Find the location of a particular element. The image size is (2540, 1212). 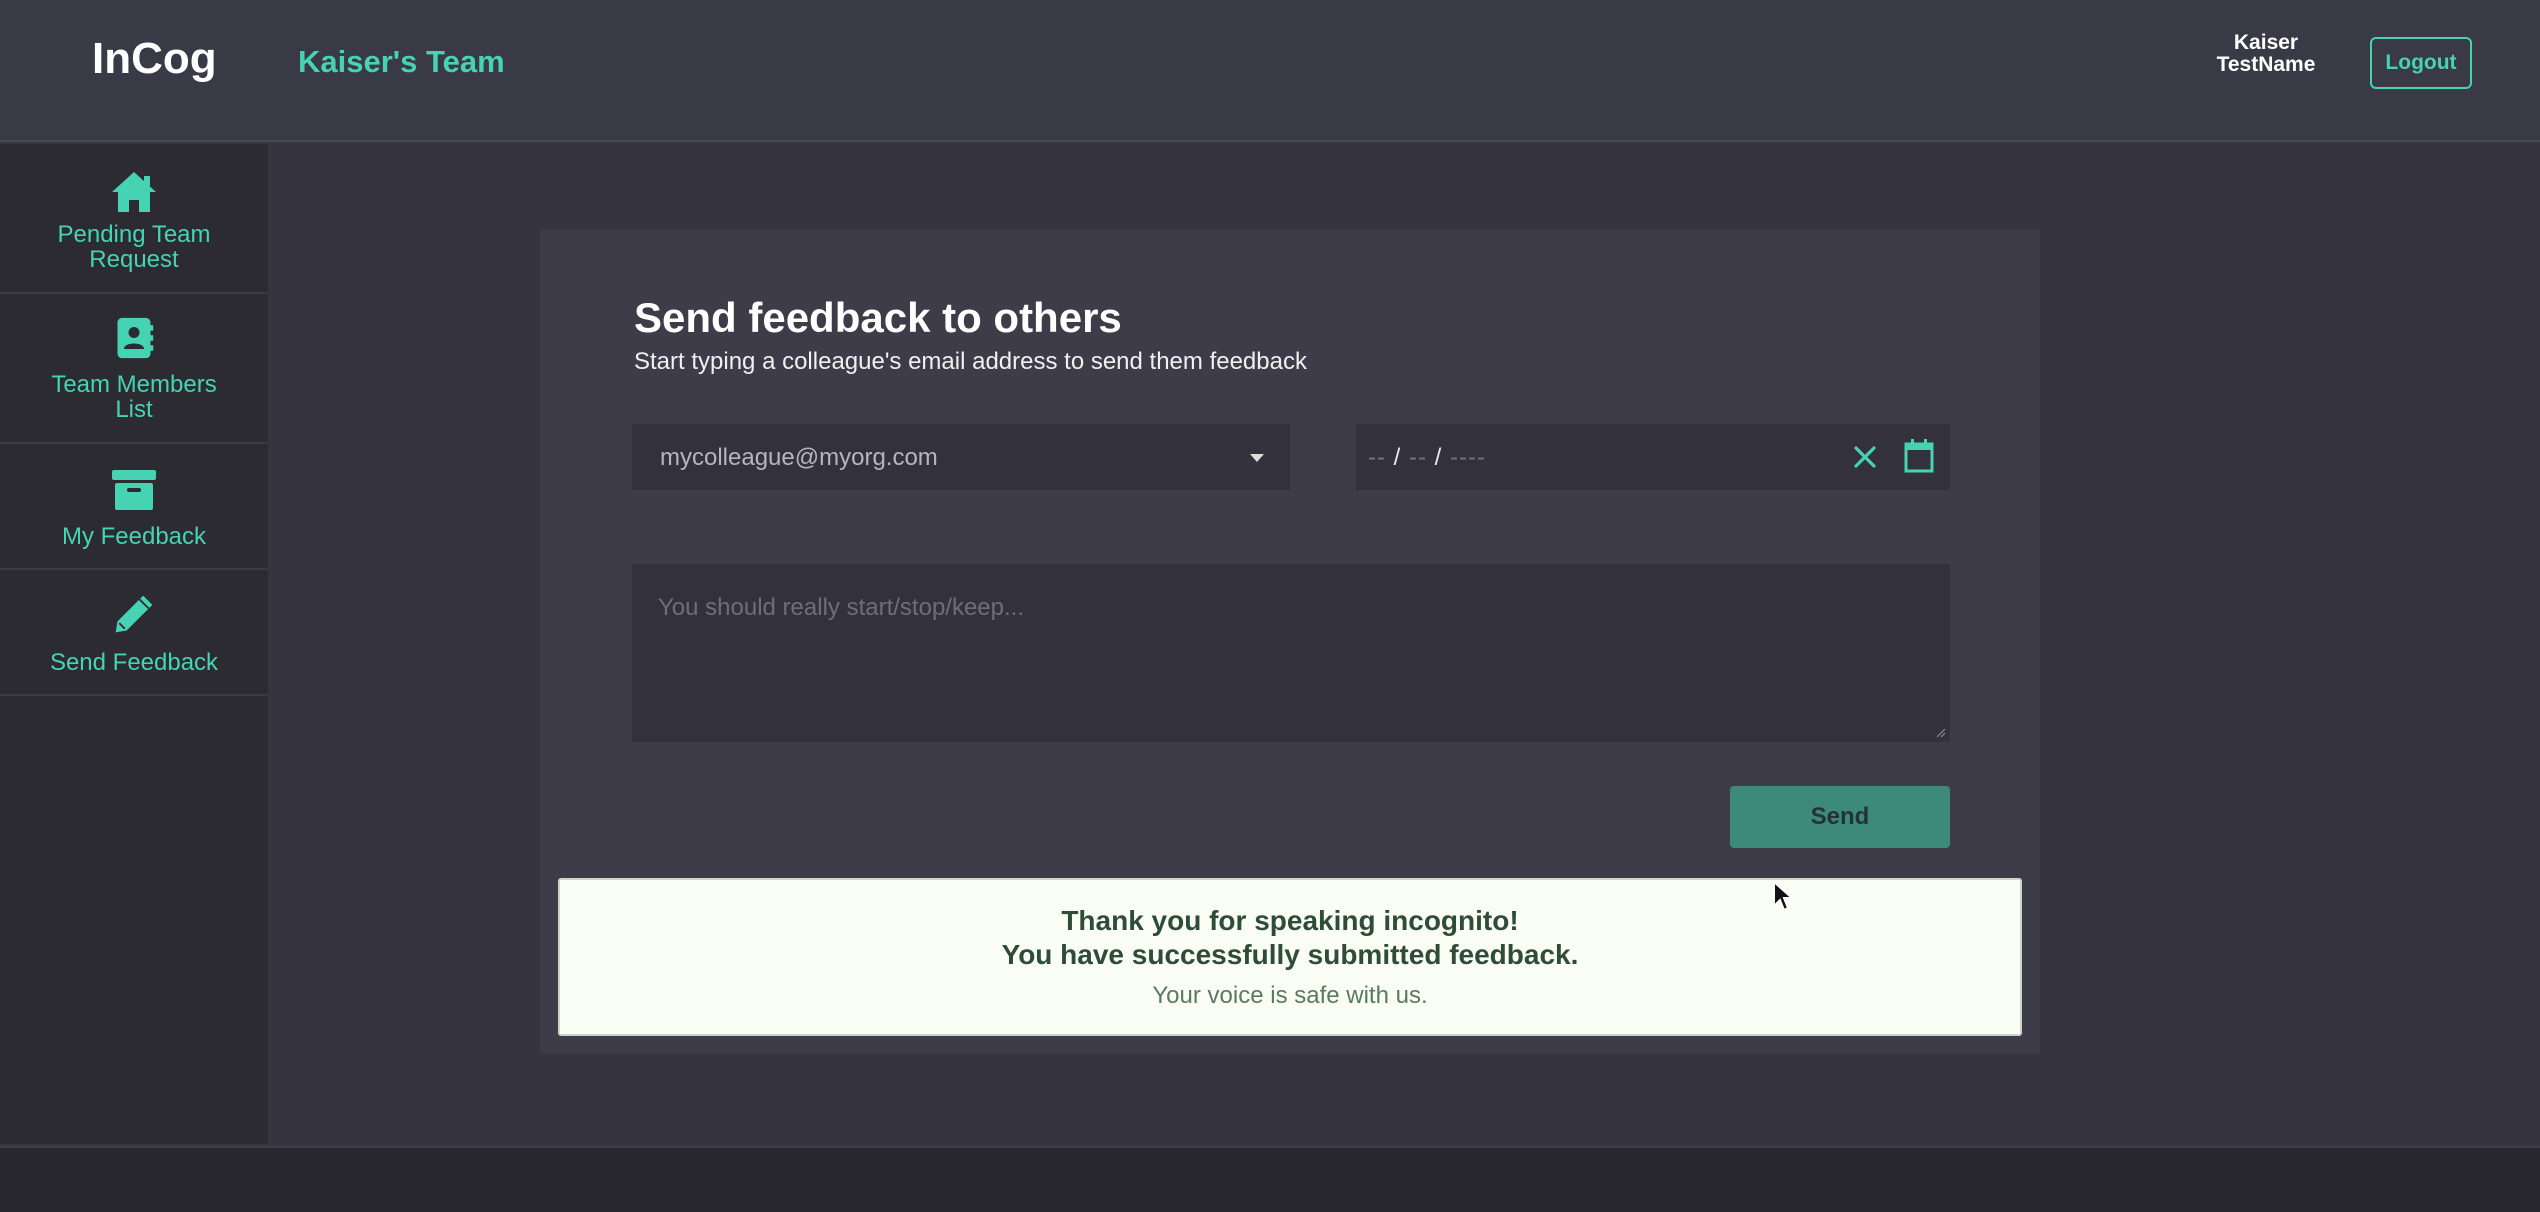

date-value: -- / -- / ---- is located at coordinates (1427, 458).